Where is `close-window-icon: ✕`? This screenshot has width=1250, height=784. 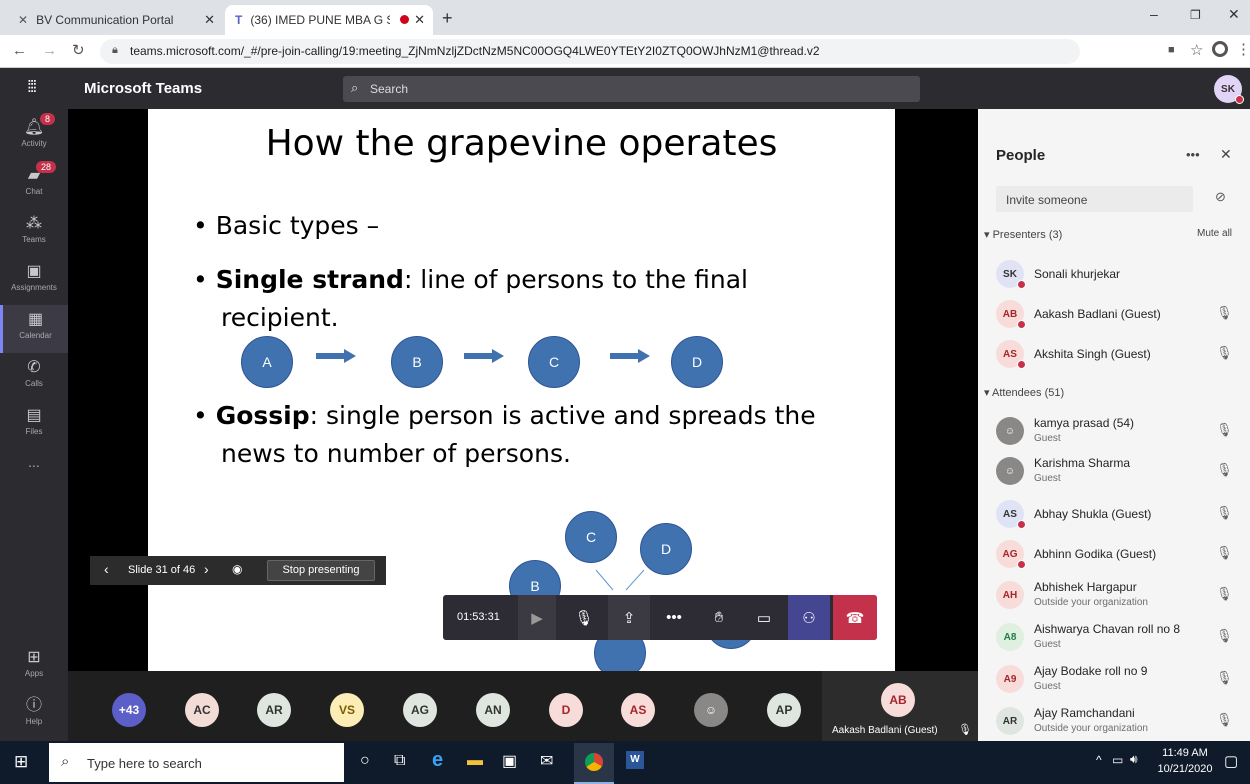
close-window-icon: ✕ is located at coordinates (1234, 14).